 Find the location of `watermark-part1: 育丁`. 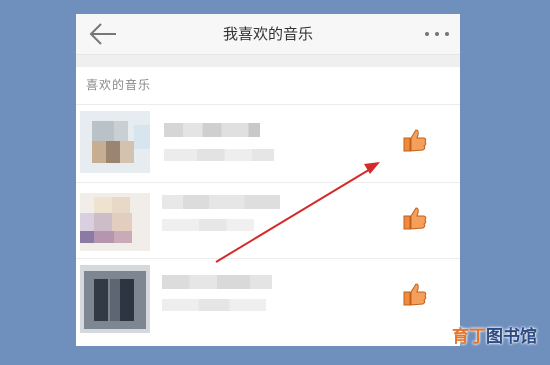

watermark-part1: 育丁 is located at coordinates (469, 337).